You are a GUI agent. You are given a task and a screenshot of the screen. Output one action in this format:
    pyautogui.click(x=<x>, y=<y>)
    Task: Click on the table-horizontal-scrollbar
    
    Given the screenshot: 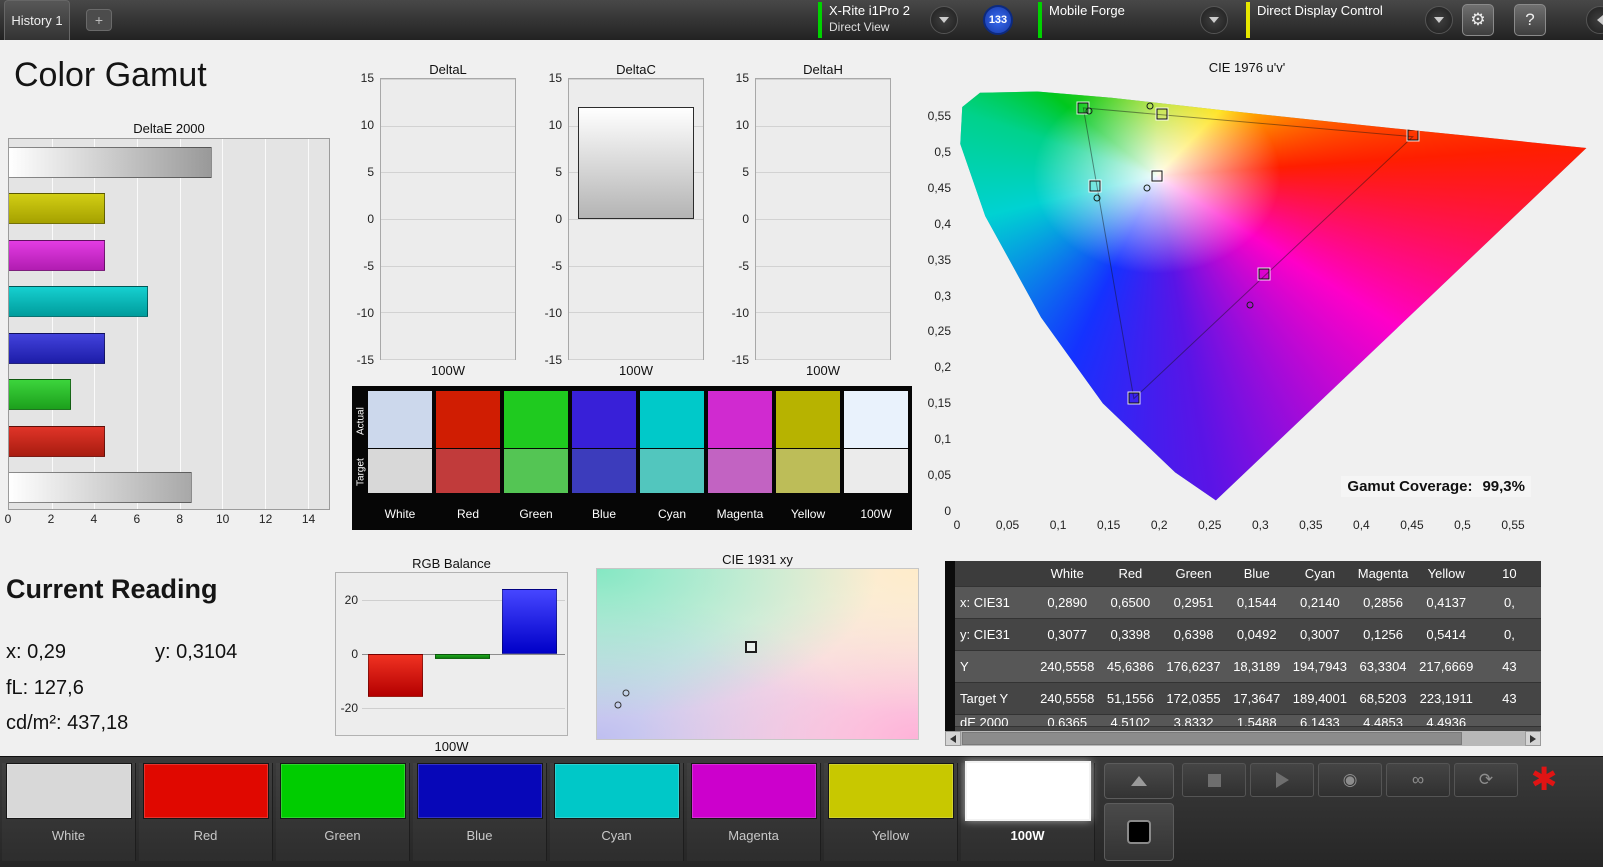 What is the action you would take?
    pyautogui.click(x=1243, y=738)
    